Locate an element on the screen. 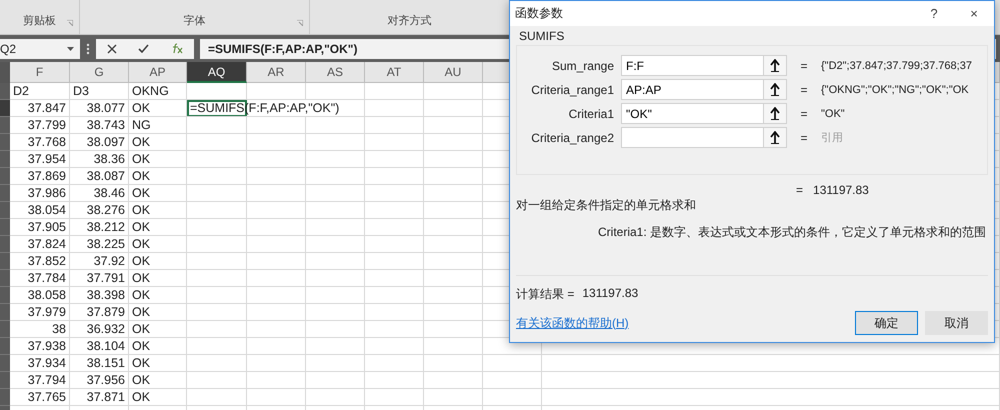  table-cell: 38.398 is located at coordinates (99, 295).